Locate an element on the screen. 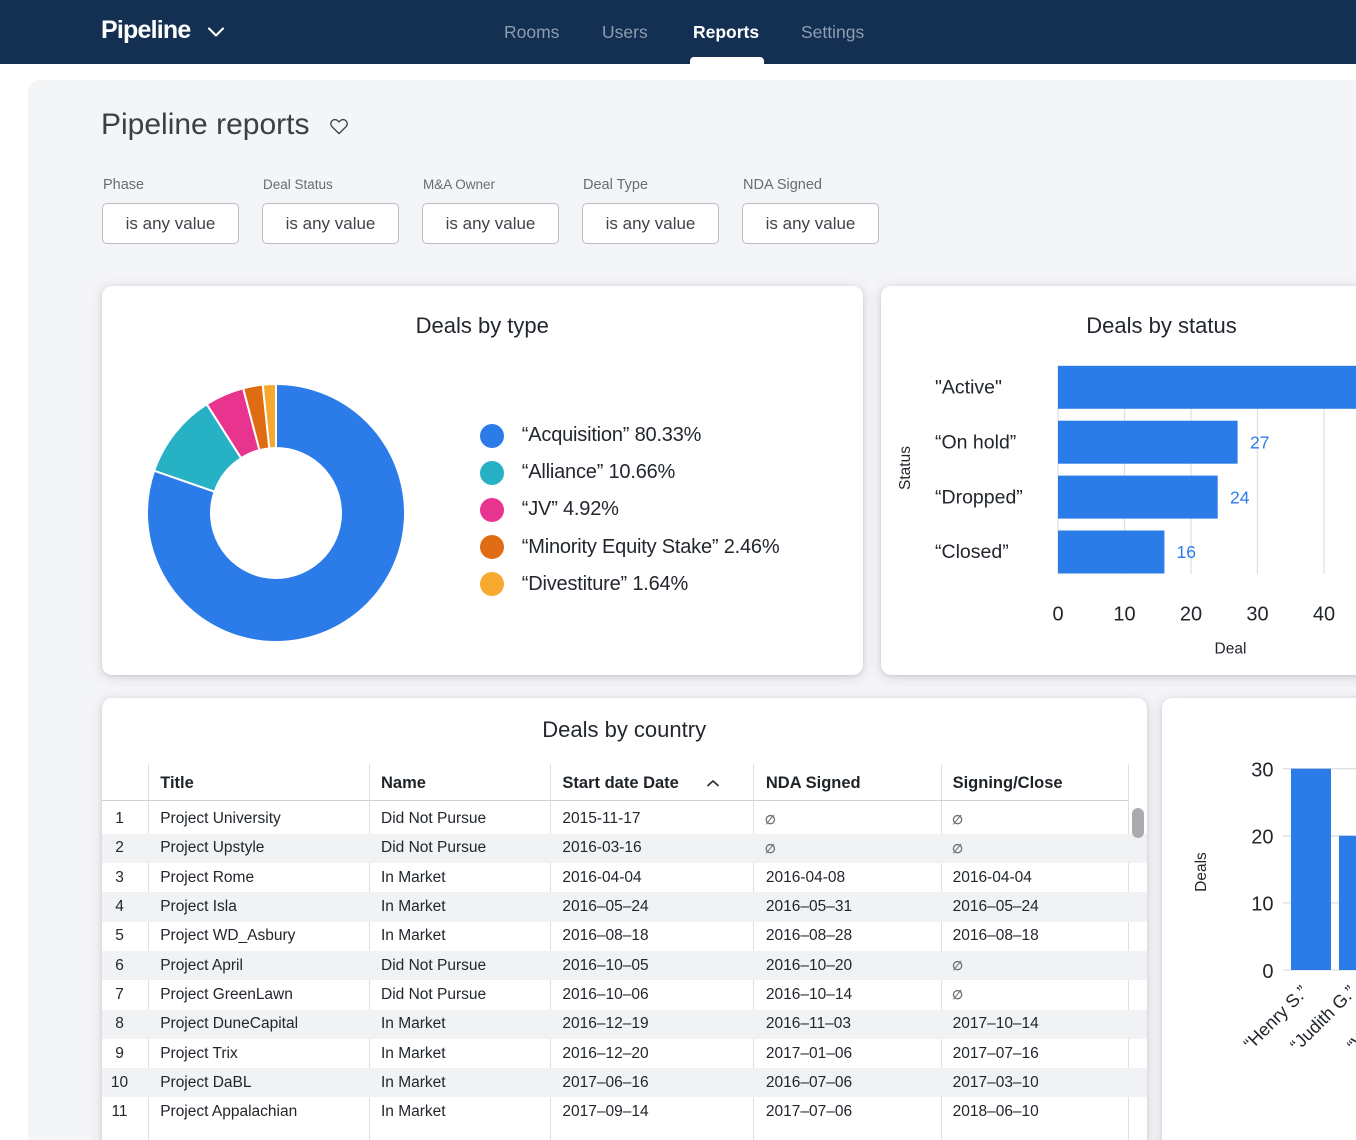  svg-text: “Closed” is located at coordinates (972, 552).